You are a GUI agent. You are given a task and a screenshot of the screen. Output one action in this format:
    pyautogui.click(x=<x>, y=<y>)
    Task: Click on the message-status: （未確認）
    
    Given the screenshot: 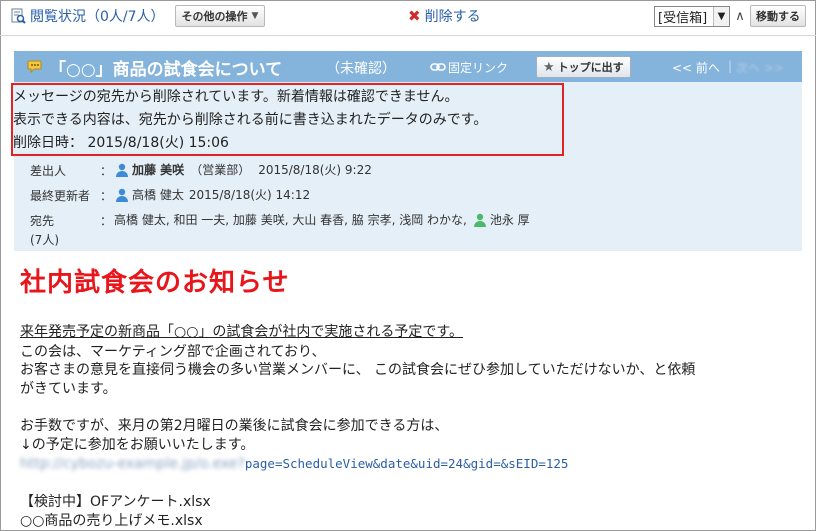 What is the action you would take?
    pyautogui.click(x=361, y=69)
    